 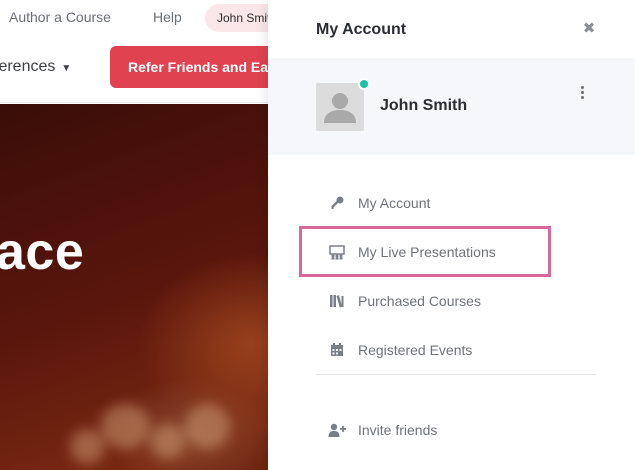 I want to click on presentation-icon, so click(x=337, y=252).